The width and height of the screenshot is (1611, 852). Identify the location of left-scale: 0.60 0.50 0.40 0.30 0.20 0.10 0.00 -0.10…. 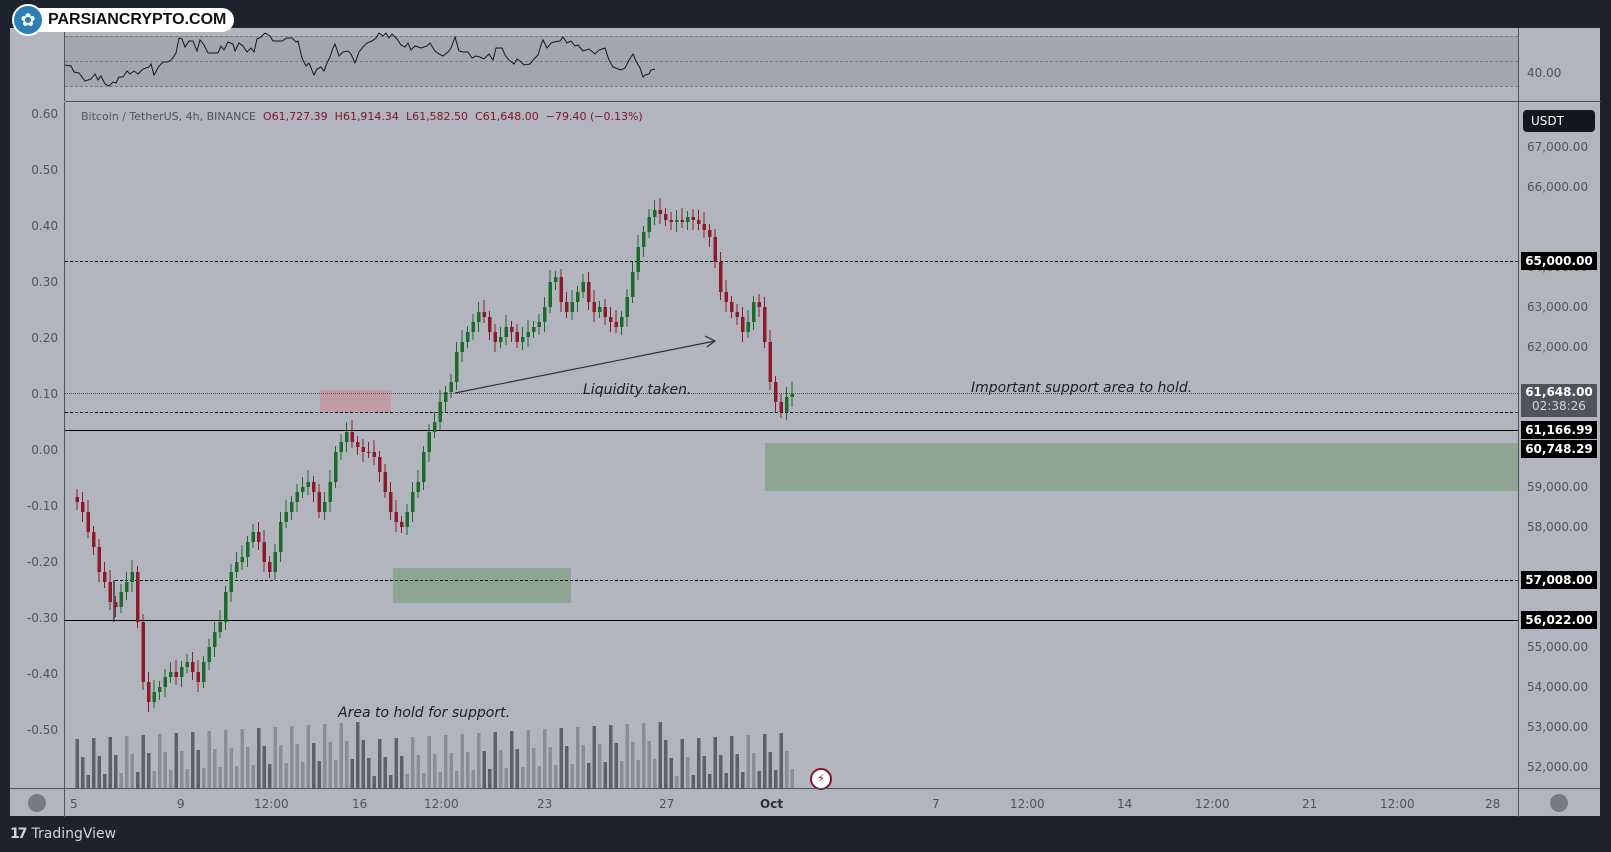
(37, 445).